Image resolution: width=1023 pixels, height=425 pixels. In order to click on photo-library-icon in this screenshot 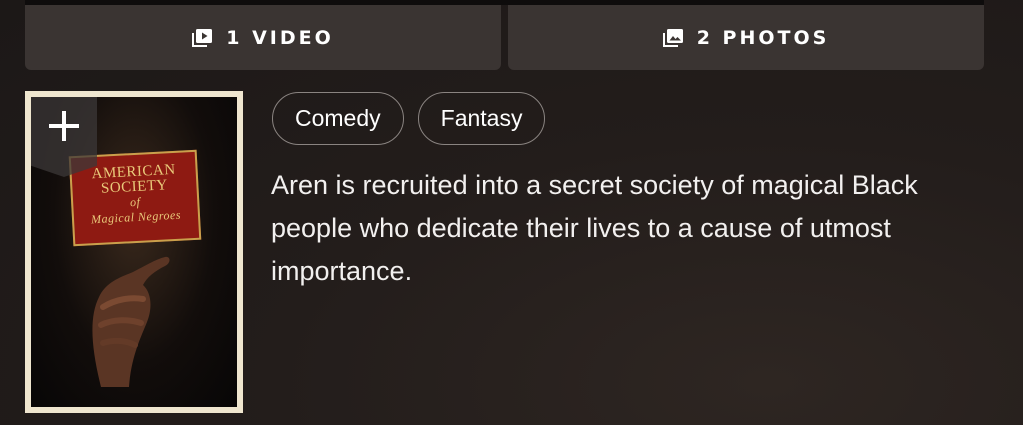, I will do `click(672, 37)`.